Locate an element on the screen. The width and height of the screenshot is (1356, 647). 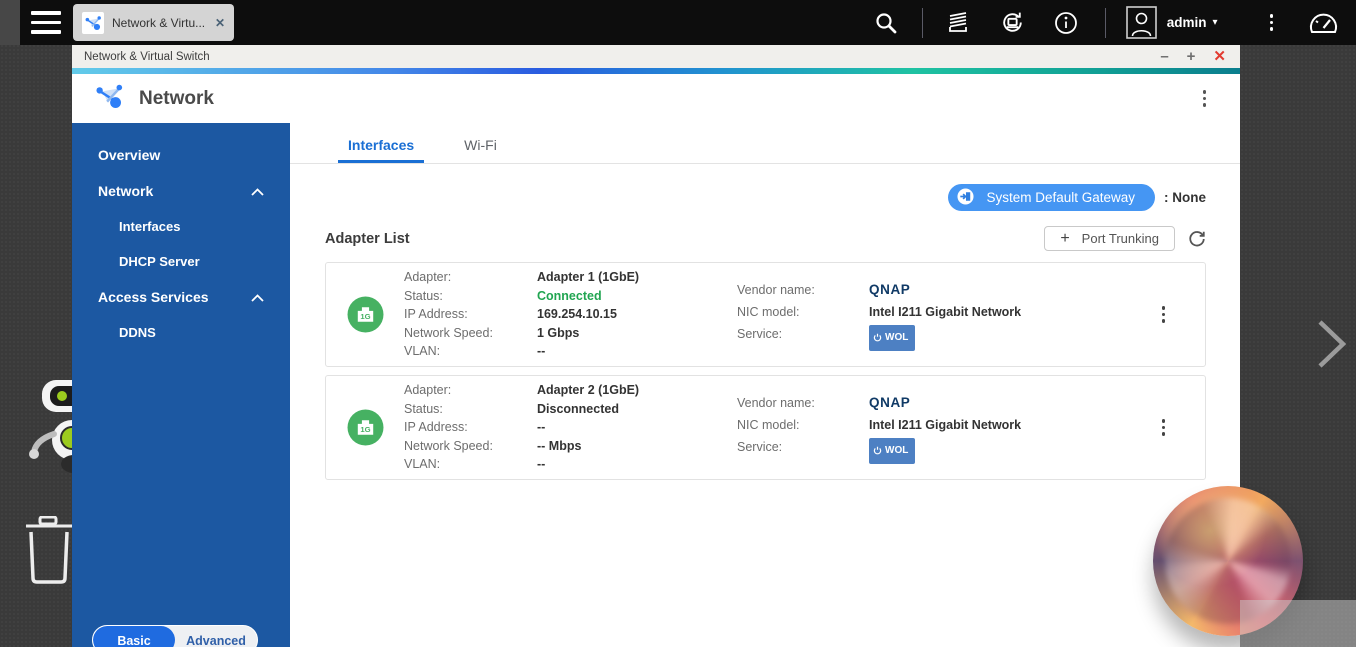
app-more-options-icon is located at coordinates (1204, 98).